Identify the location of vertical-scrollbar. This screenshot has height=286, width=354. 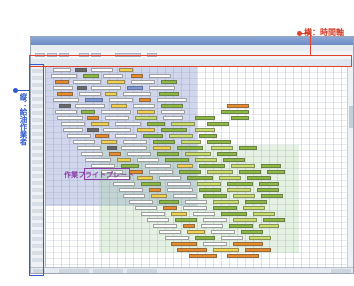
(350, 166).